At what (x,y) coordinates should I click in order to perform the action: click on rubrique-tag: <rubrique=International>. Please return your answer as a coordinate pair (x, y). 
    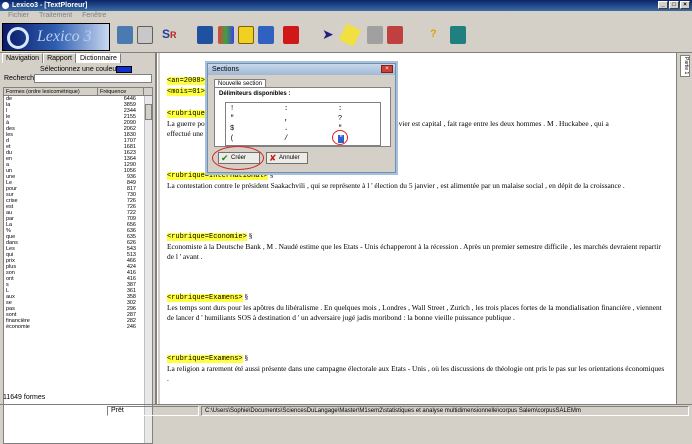
    Looking at the image, I should click on (217, 176).